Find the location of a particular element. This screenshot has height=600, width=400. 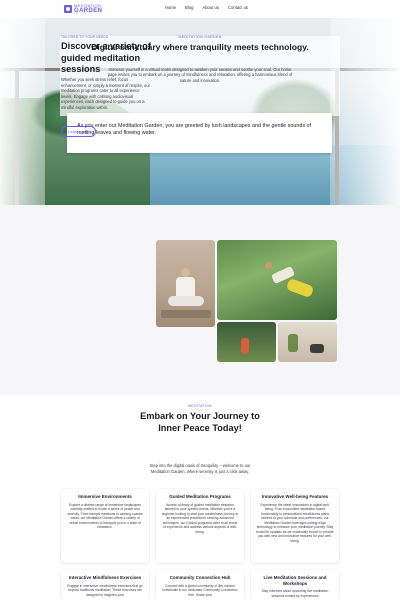

logo-icon is located at coordinates (68, 9).